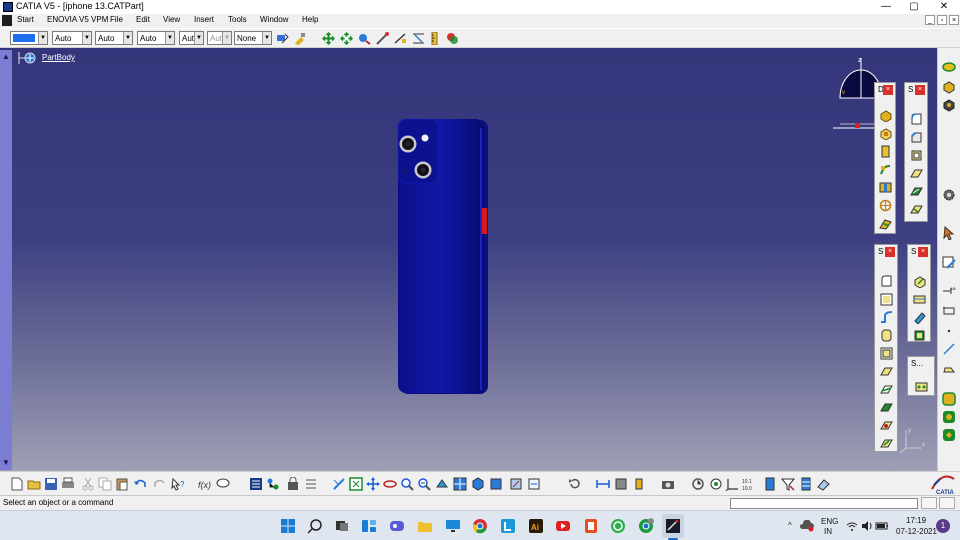 This screenshot has width=960, height=540. I want to click on floating-toolbar-s1: S ×, so click(916, 152).